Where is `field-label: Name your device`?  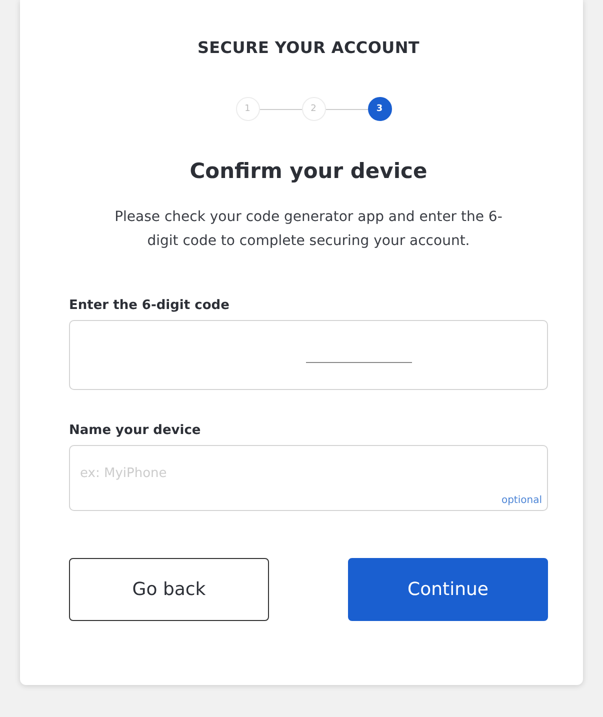 field-label: Name your device is located at coordinates (135, 430).